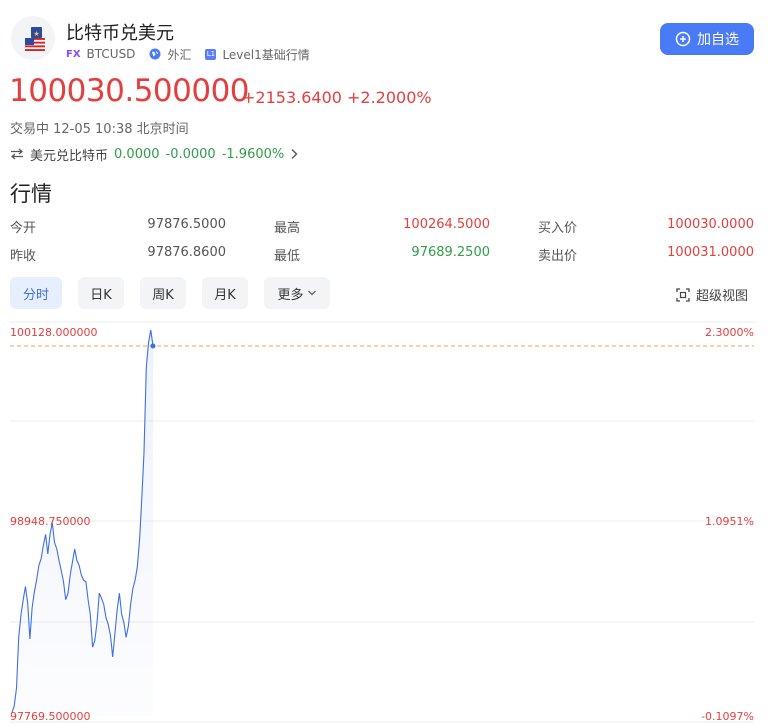 This screenshot has height=728, width=772. Describe the element at coordinates (211, 54) in the screenshot. I see `level1-badge: L1` at that location.